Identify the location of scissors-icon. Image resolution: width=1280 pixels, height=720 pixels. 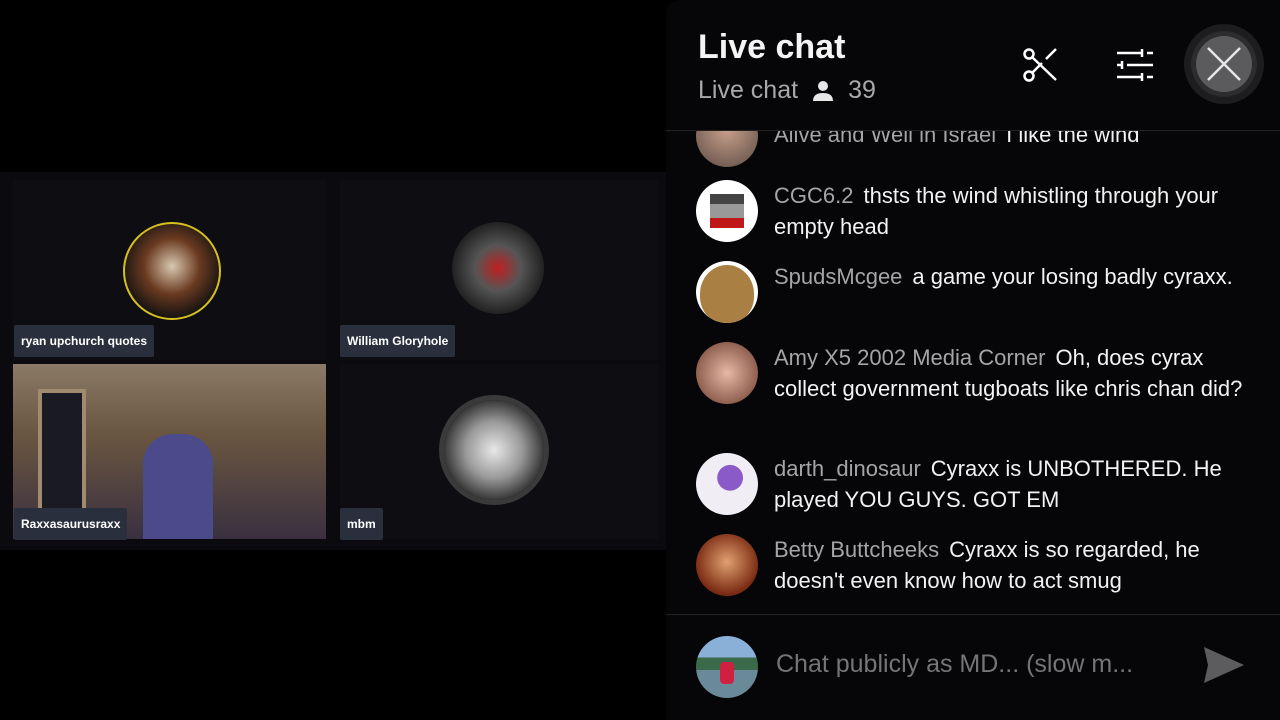
(1040, 65).